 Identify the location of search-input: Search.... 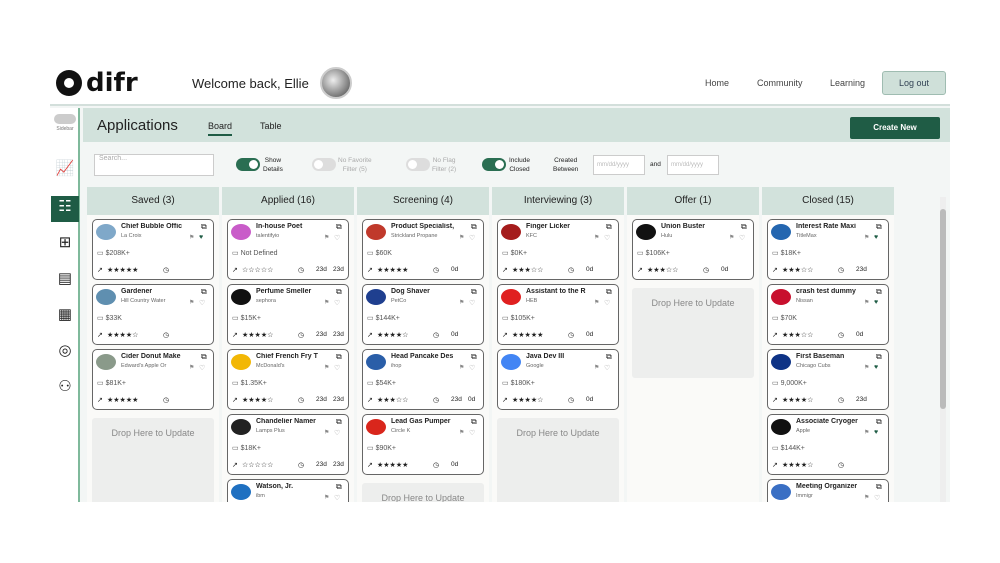
(154, 165).